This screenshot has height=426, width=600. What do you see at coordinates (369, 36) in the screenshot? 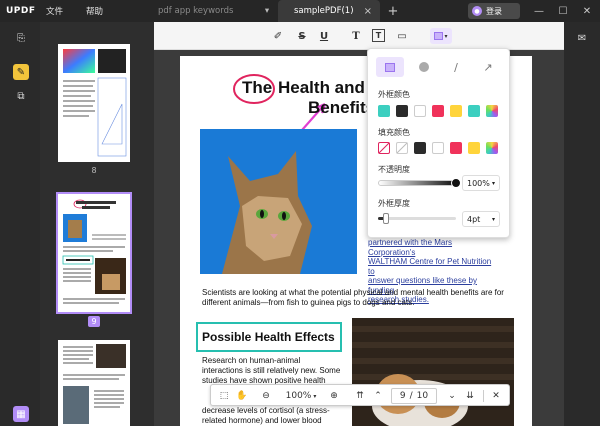
I see `annotation-toolbar: ✐ S U T T ▭ ▾` at bounding box center [369, 36].